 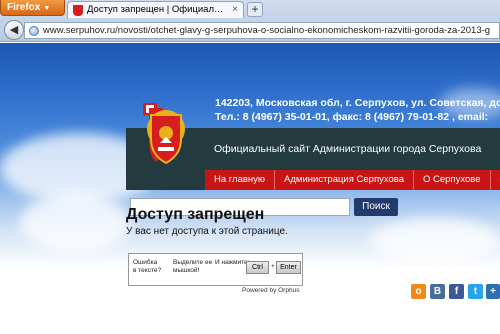 I want to click on site-favicon-icon, so click(x=78, y=10).